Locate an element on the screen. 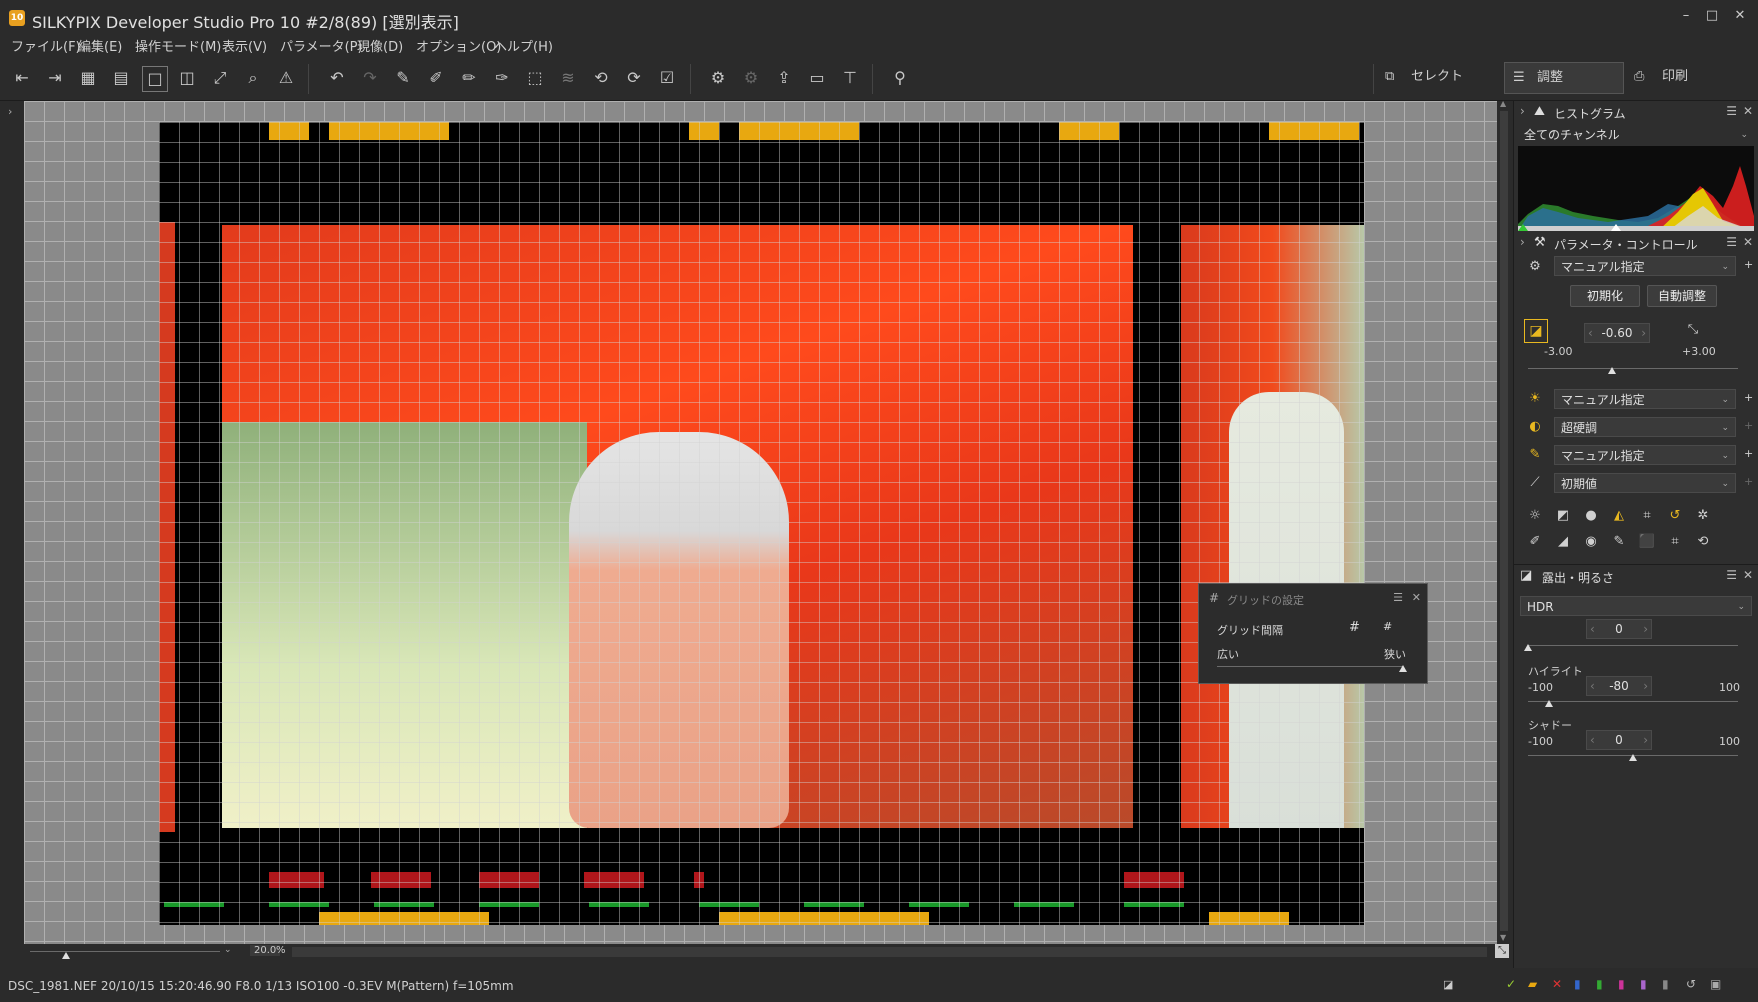 The height and width of the screenshot is (1002, 1758). pen-icon: ✎ is located at coordinates (1619, 542).